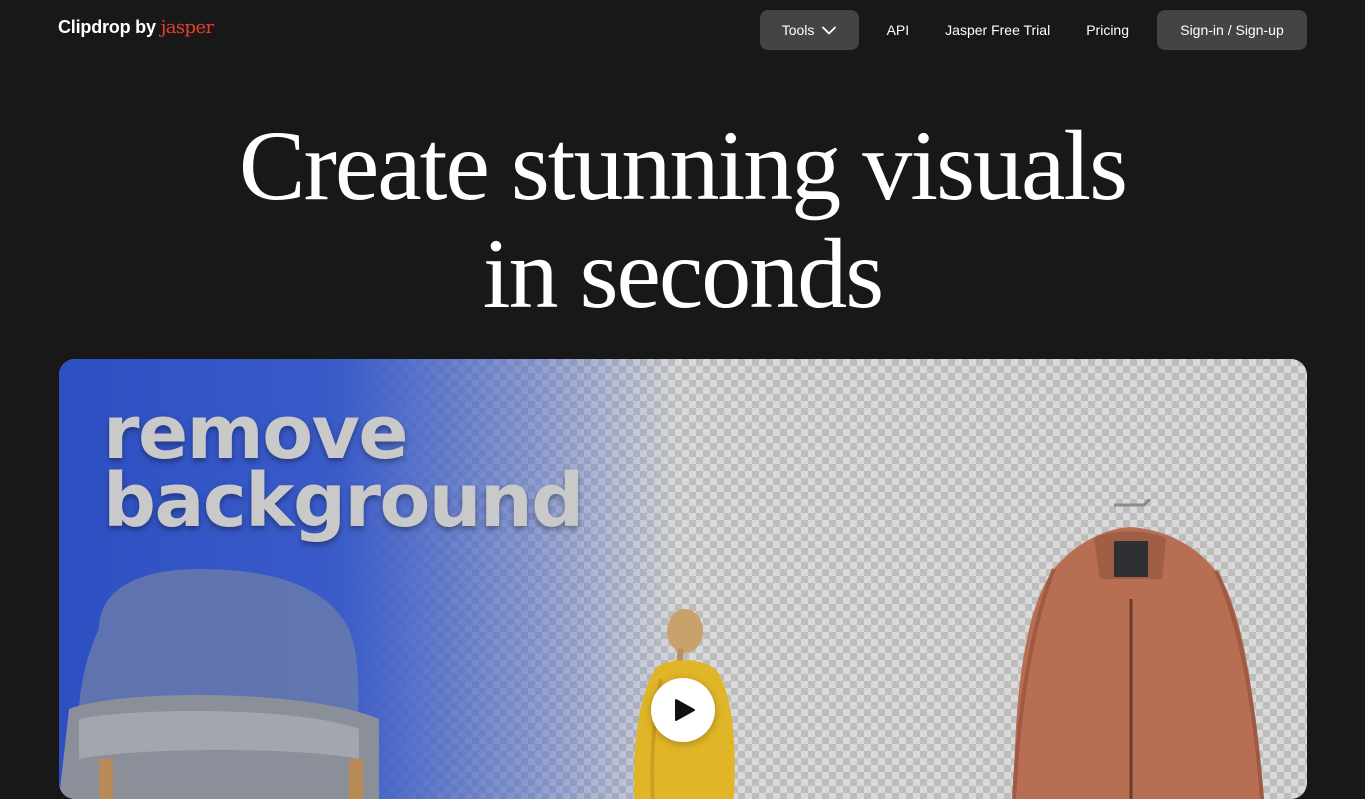 The width and height of the screenshot is (1365, 799). What do you see at coordinates (829, 30) in the screenshot?
I see `chevron-down-icon` at bounding box center [829, 30].